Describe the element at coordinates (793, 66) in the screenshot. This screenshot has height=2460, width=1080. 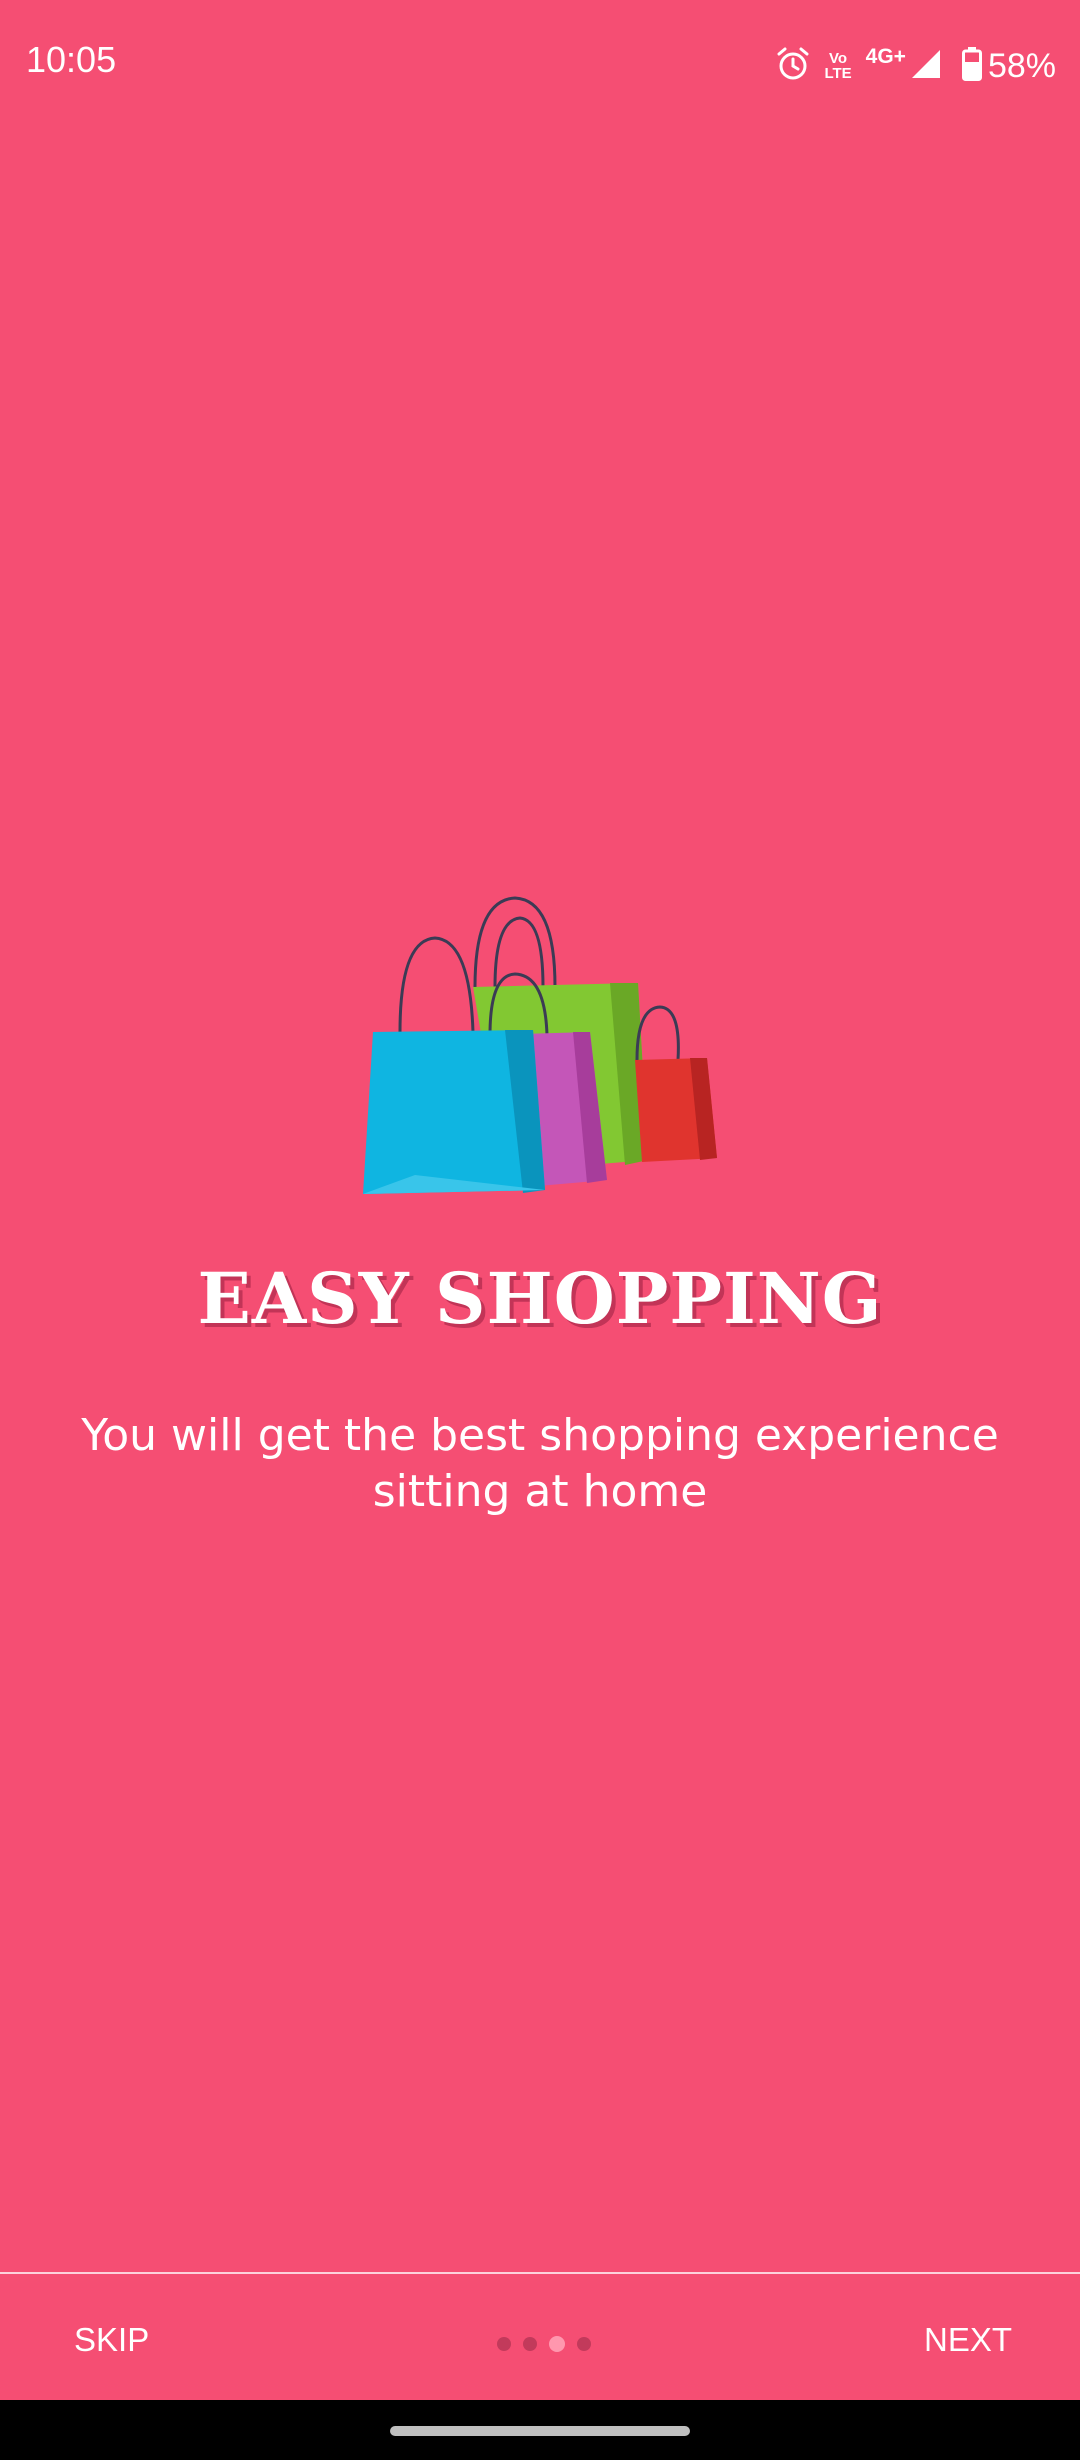
I see `alarm-icon` at that location.